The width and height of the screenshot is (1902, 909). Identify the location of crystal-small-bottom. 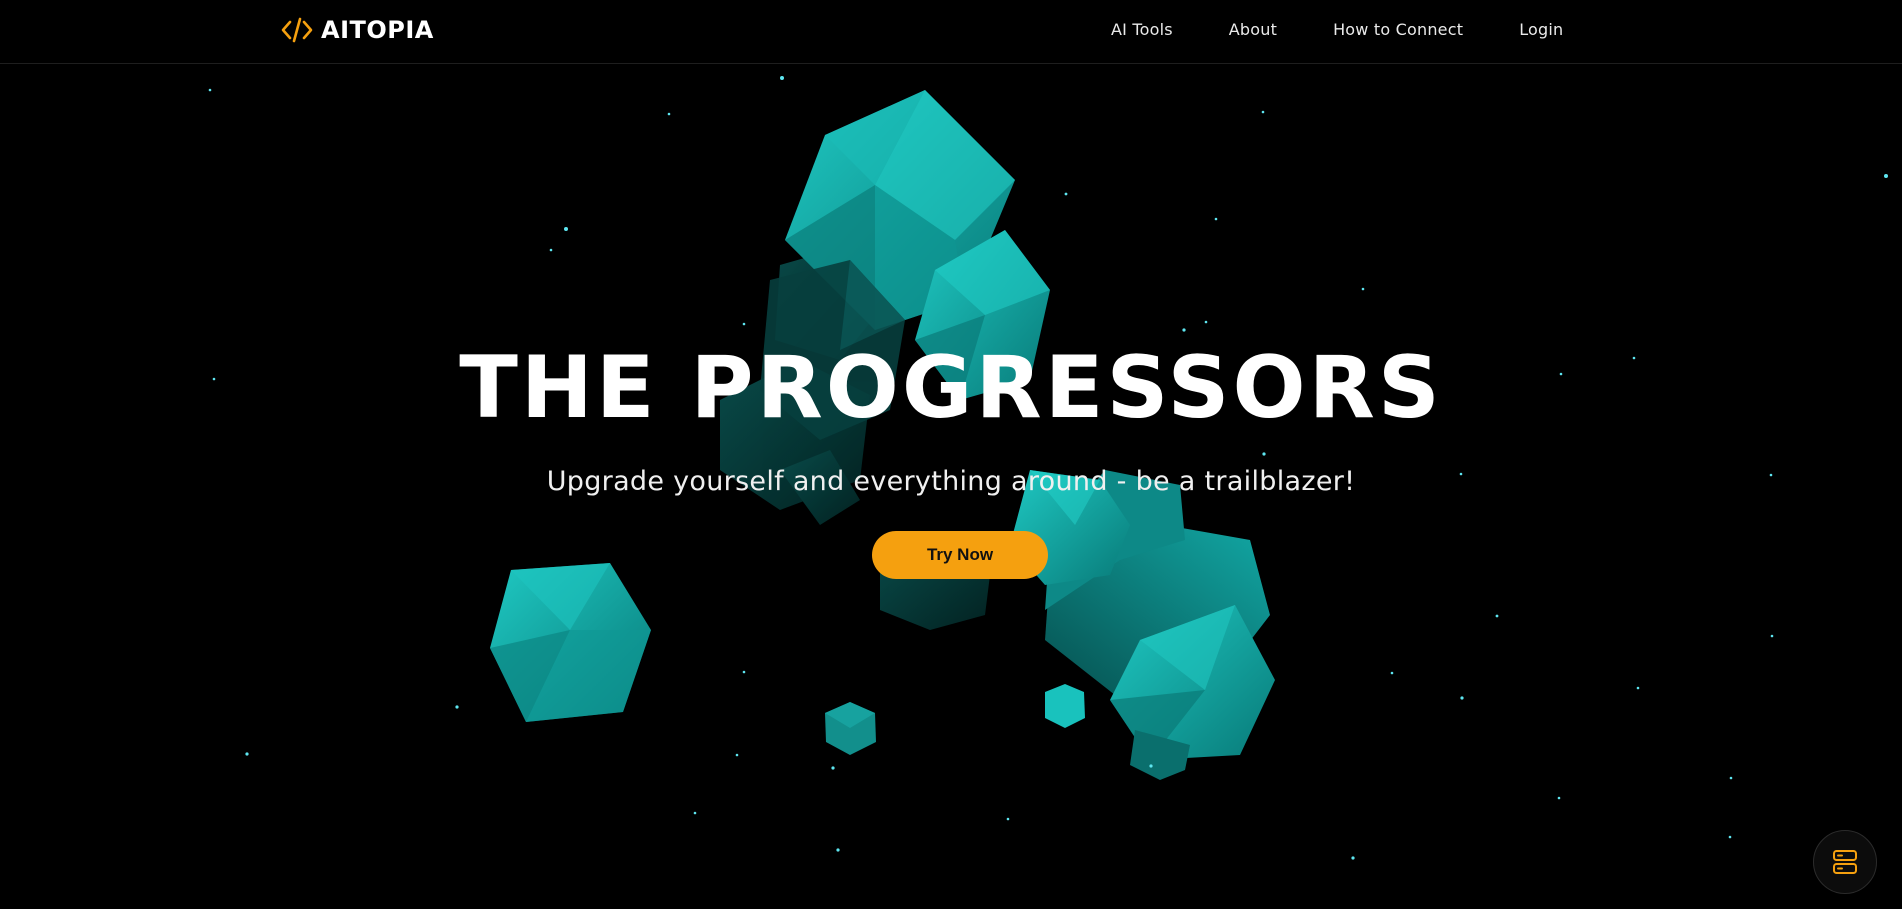
(850, 728).